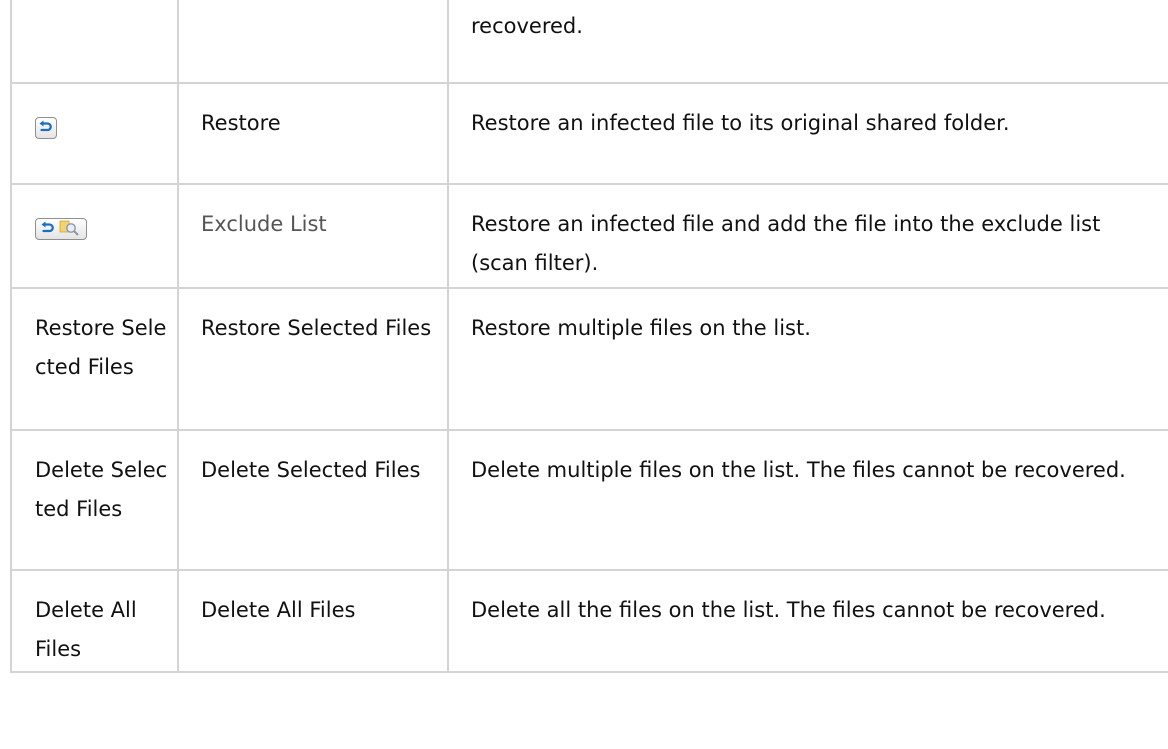  I want to click on table-row: recovered., so click(589, 42).